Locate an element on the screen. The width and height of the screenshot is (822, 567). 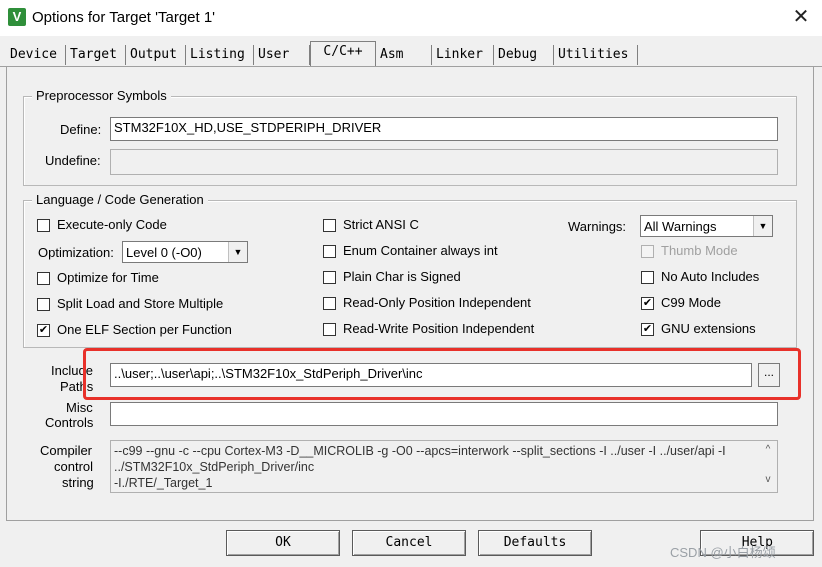
split-load-checkbox is located at coordinates (43, 304).